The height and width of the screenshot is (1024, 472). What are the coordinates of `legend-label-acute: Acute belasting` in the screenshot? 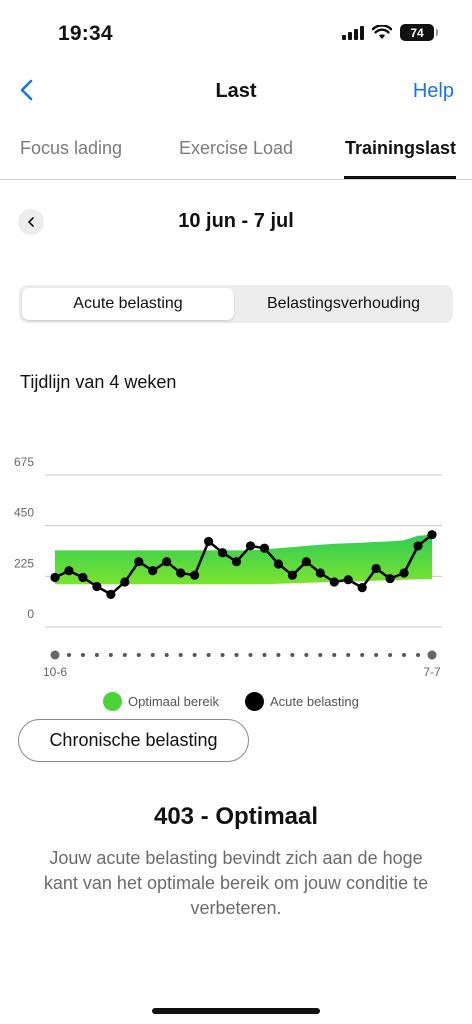 It's located at (314, 701).